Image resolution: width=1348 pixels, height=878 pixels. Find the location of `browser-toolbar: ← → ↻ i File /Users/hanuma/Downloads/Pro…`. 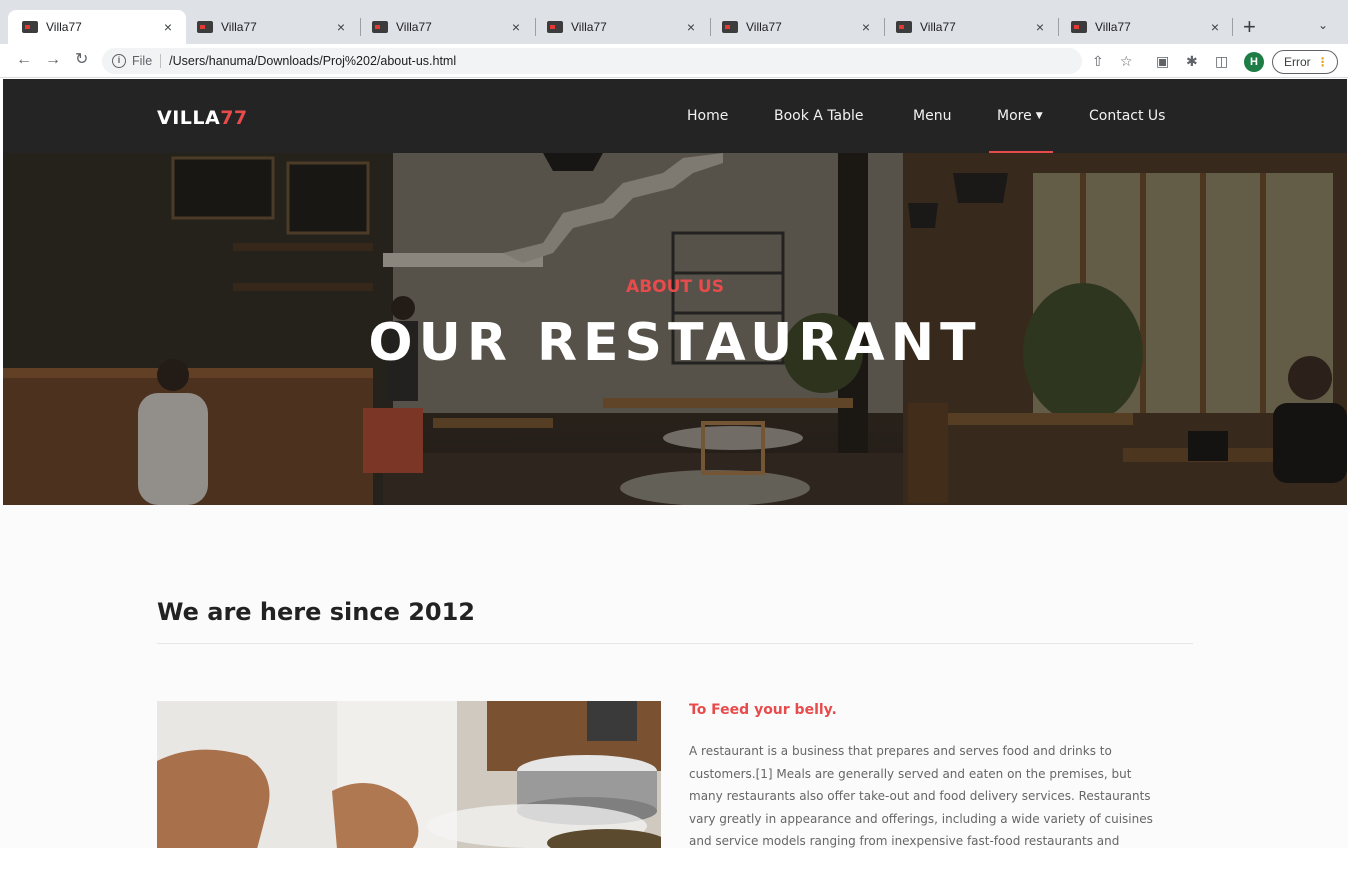

browser-toolbar: ← → ↻ i File /Users/hanuma/Downloads/Pro… is located at coordinates (674, 61).